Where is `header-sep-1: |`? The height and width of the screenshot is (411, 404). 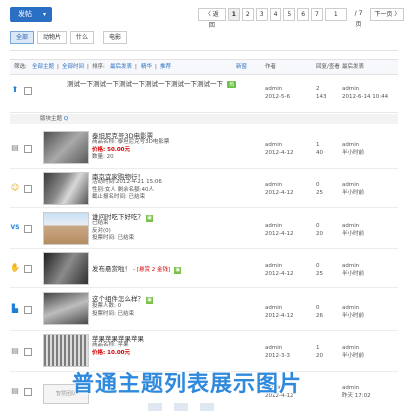 header-sep-1: | is located at coordinates (58, 67).